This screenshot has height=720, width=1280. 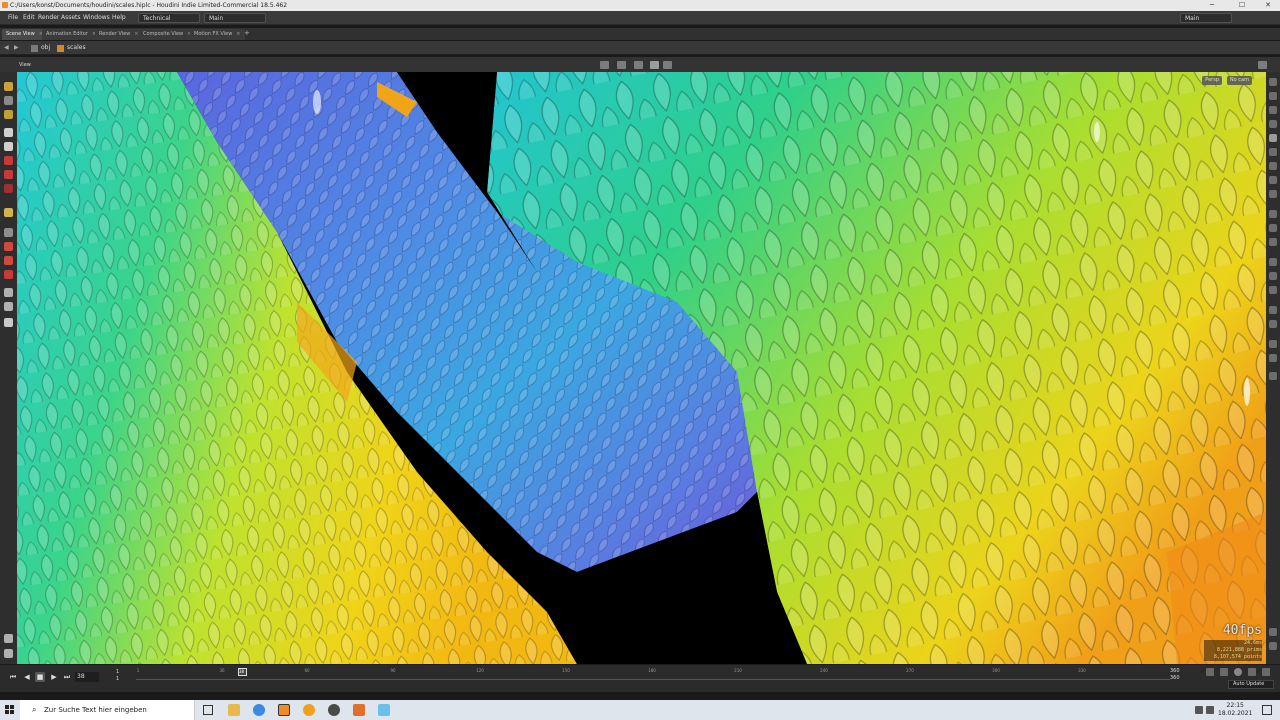 What do you see at coordinates (284, 710) in the screenshot?
I see `houdini-taskbar-icon` at bounding box center [284, 710].